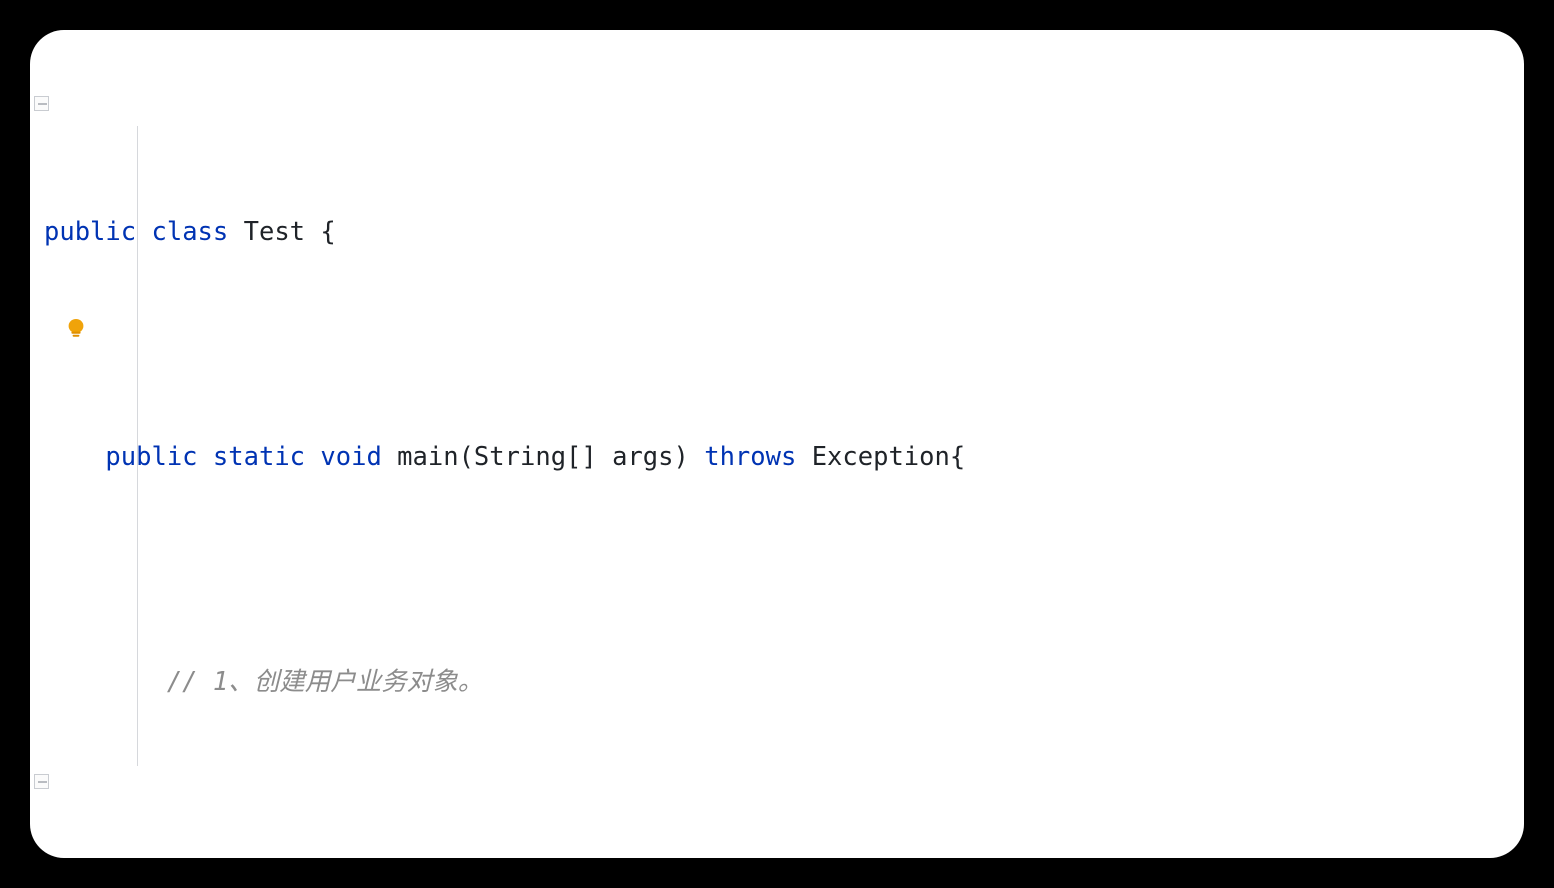 Image resolution: width=1554 pixels, height=888 pixels. What do you see at coordinates (259, 457) in the screenshot?
I see `keyword-static: static` at bounding box center [259, 457].